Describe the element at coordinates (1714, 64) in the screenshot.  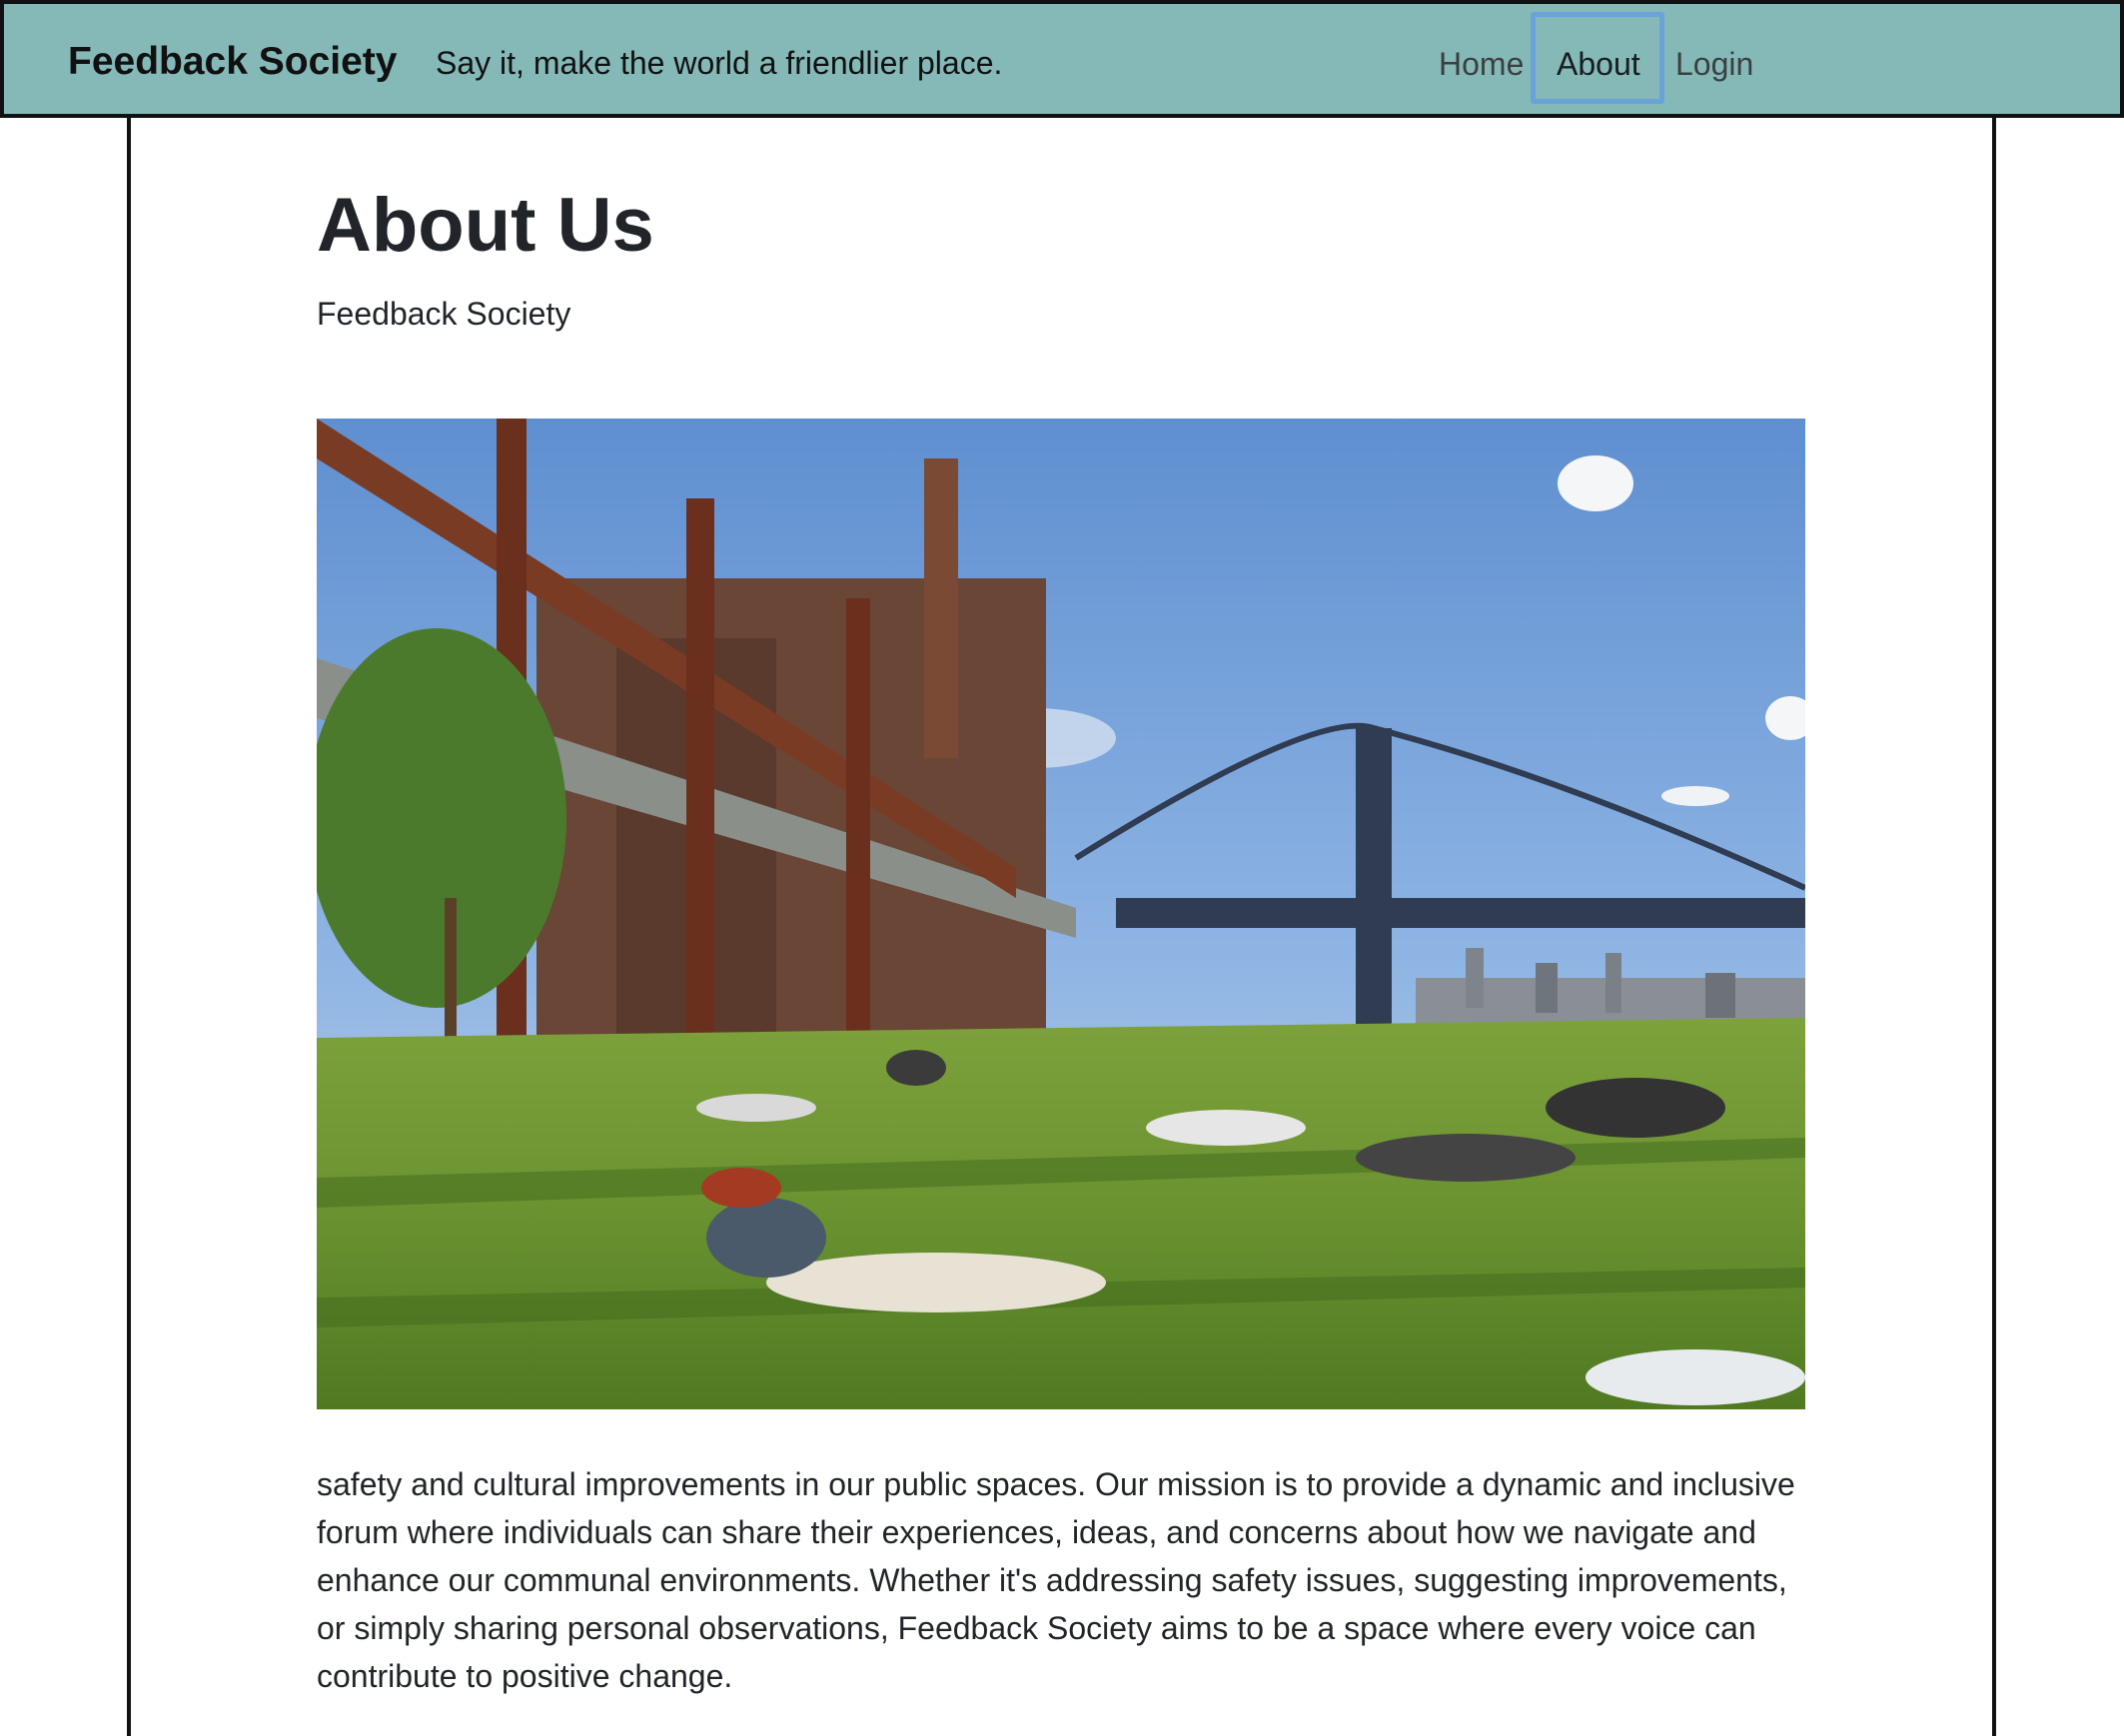
I see `nav-link-login: Login` at that location.